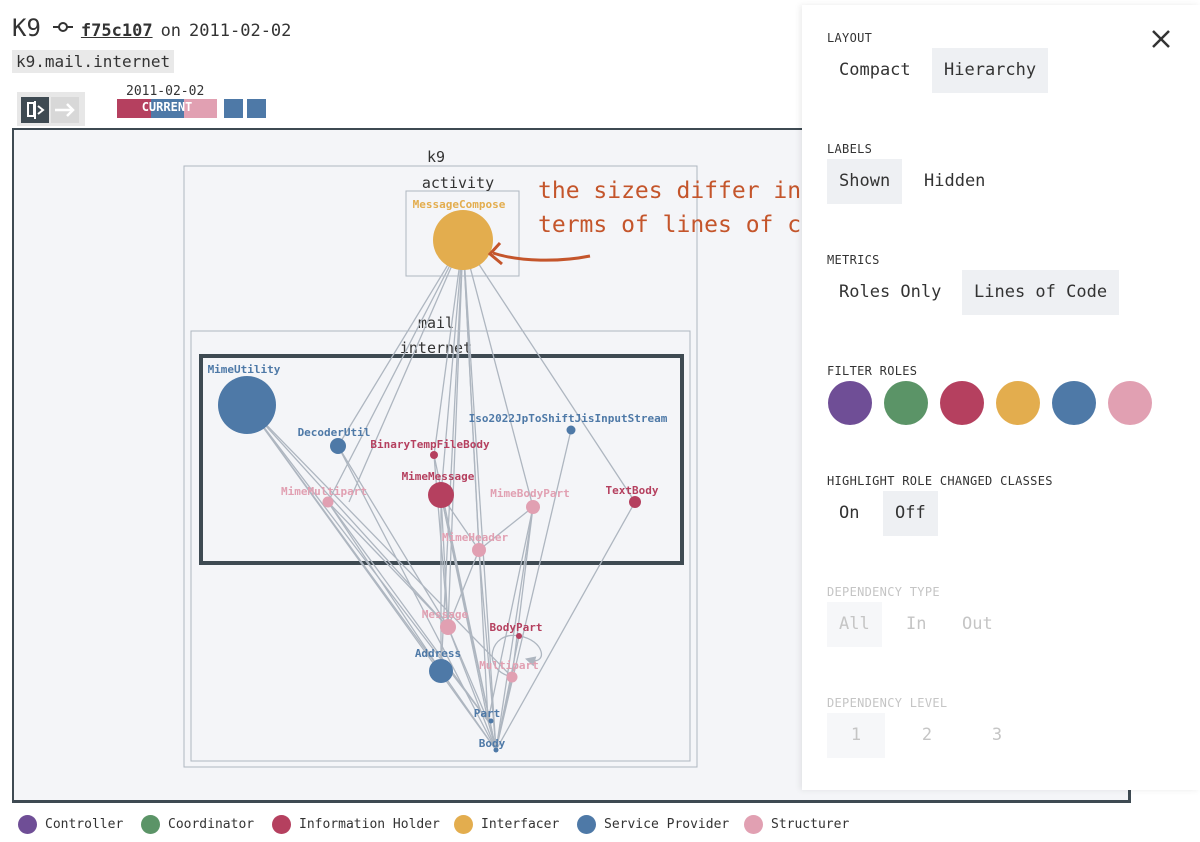 This screenshot has height=842, width=1200. Describe the element at coordinates (1018, 403) in the screenshot. I see `filter-role-interfacer` at that location.